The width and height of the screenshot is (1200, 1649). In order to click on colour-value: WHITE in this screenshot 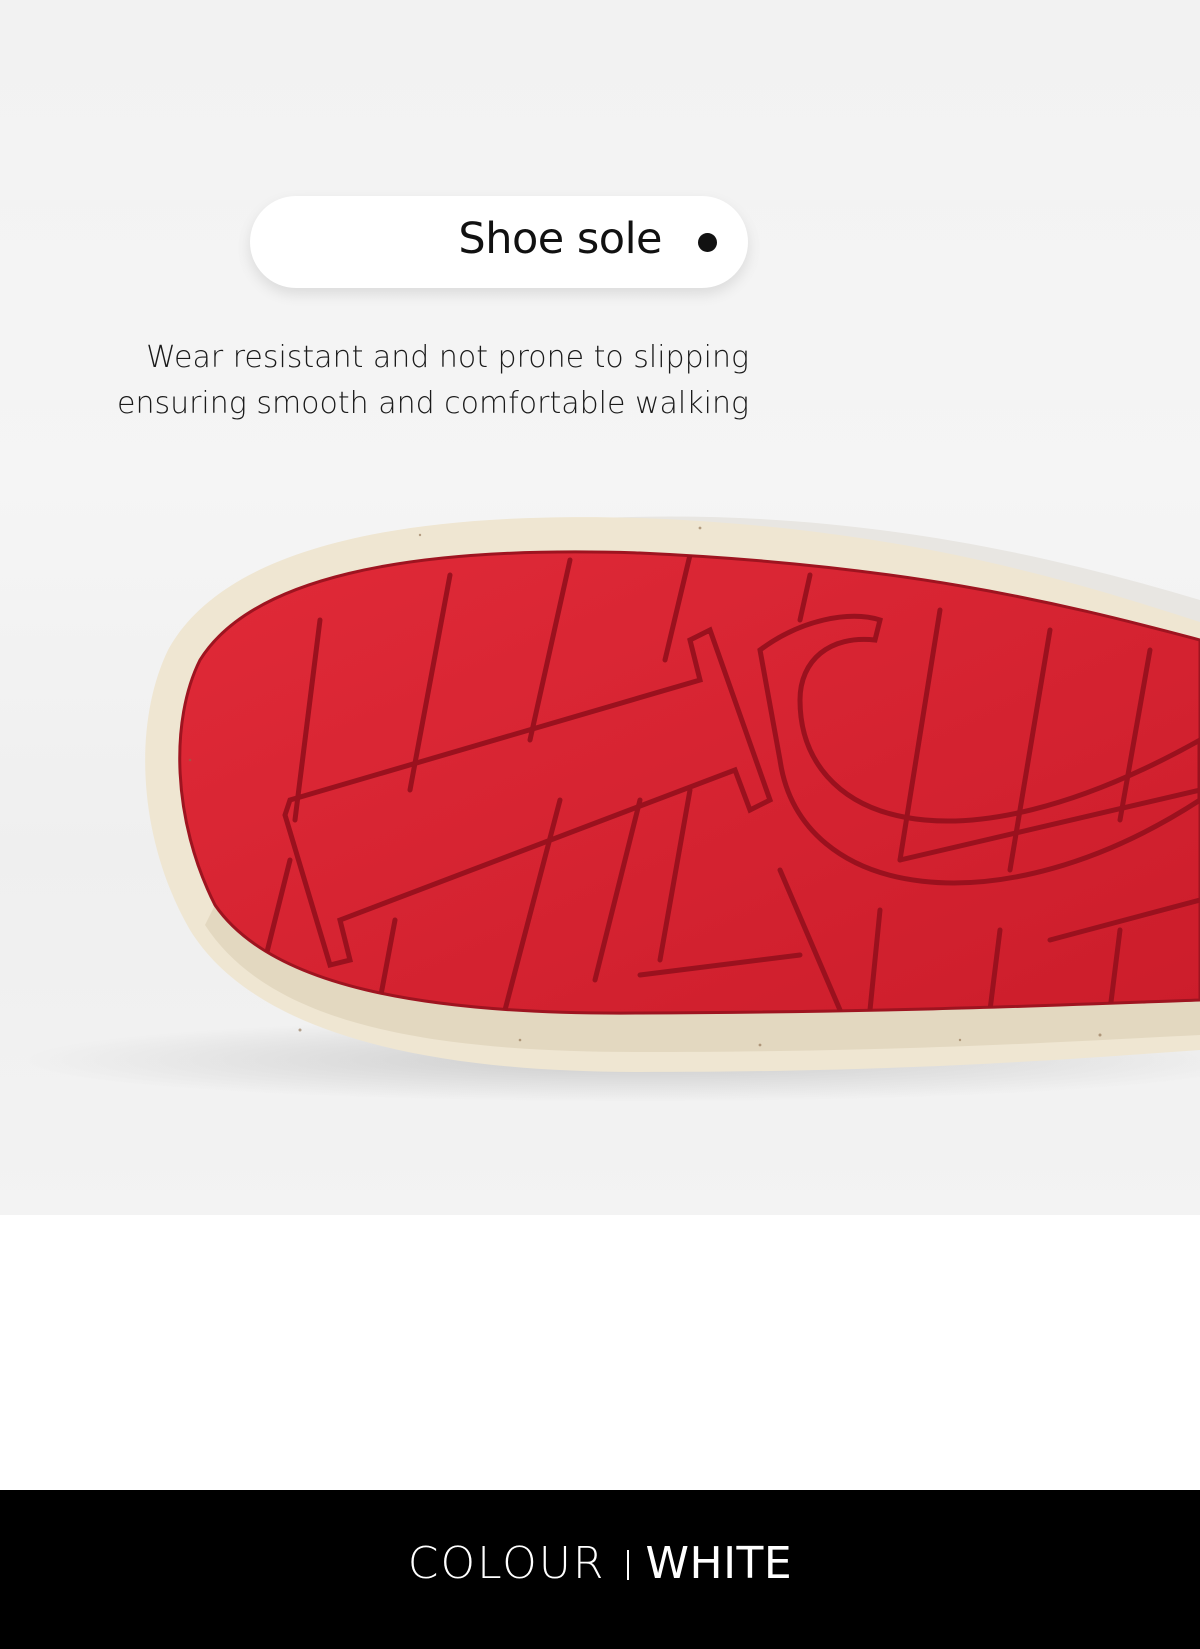, I will do `click(719, 1563)`.